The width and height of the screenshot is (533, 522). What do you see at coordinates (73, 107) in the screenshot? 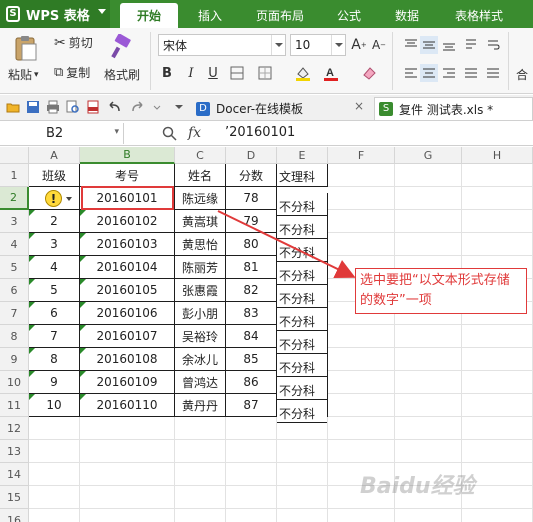
I see `print-preview-icon` at bounding box center [73, 107].